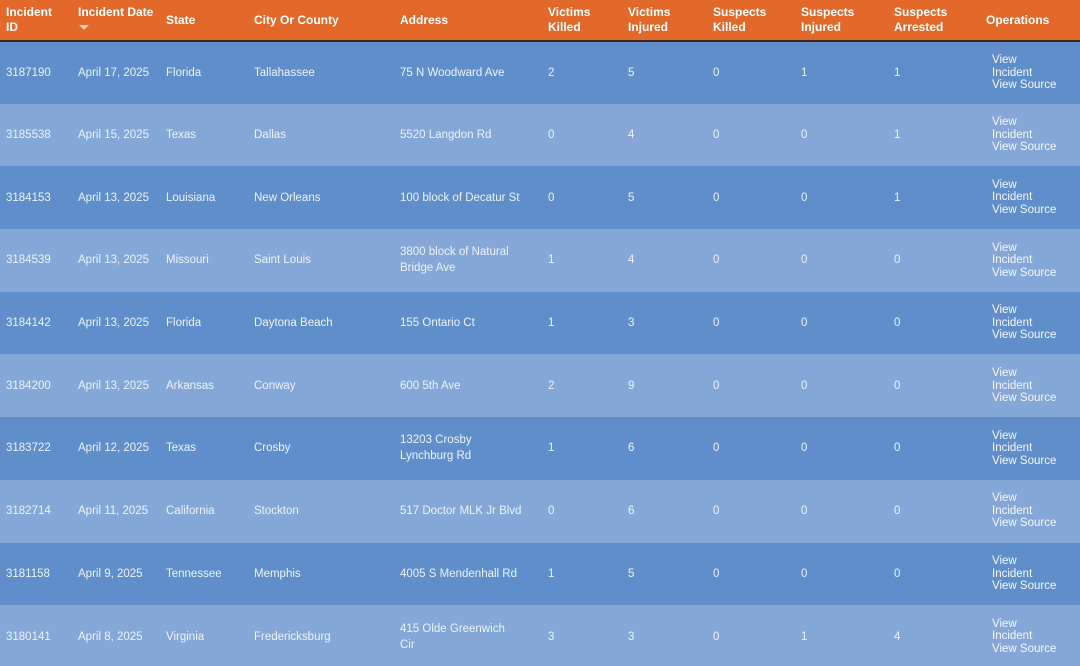 Image resolution: width=1080 pixels, height=666 pixels. I want to click on column-header-label: Incident ID, so click(29, 19).